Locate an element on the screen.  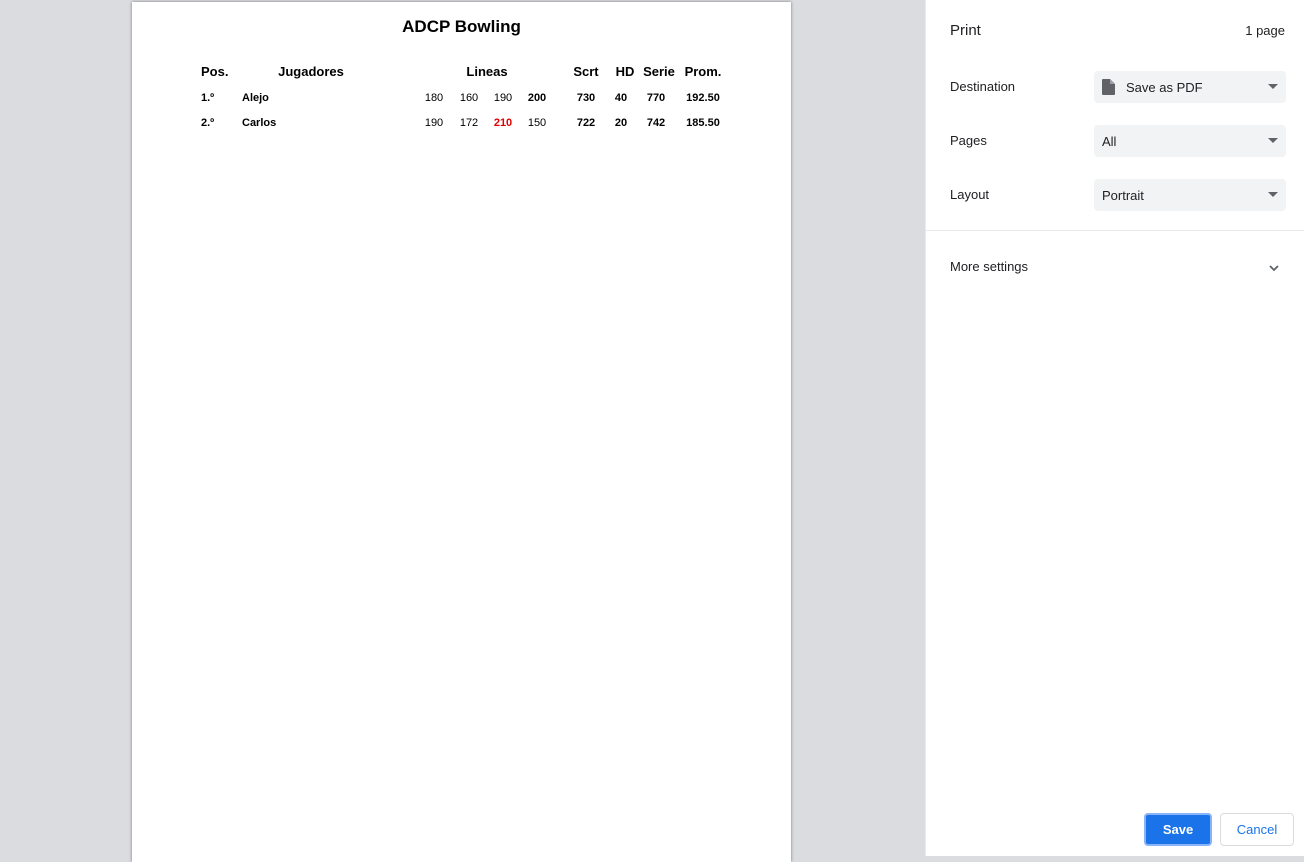
row-scratch: 722 is located at coordinates (586, 123).